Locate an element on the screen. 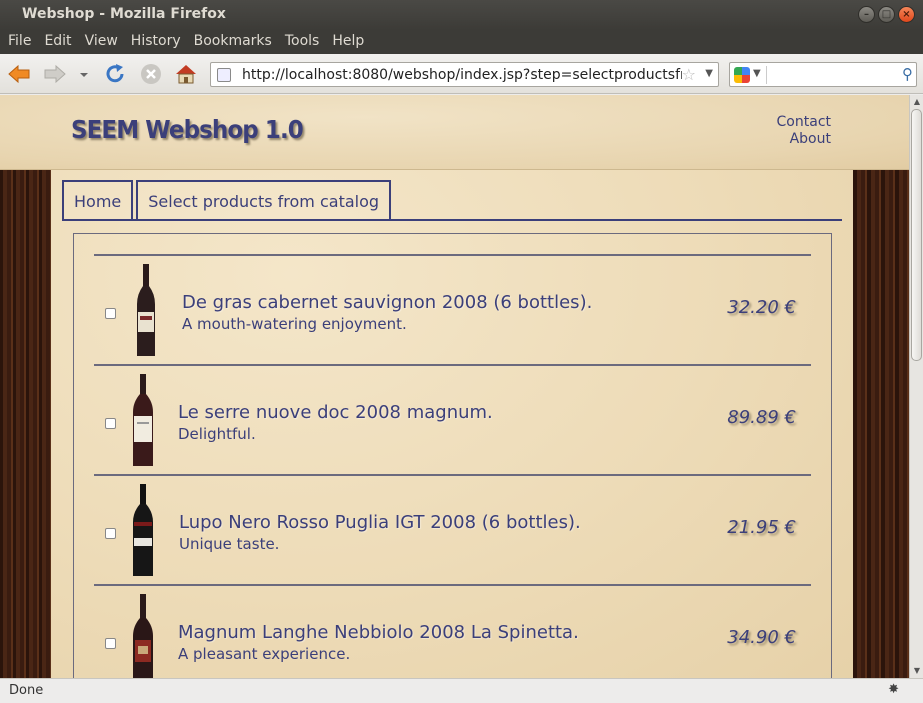 The image size is (923, 703). history-dropdown-icon is located at coordinates (84, 74).